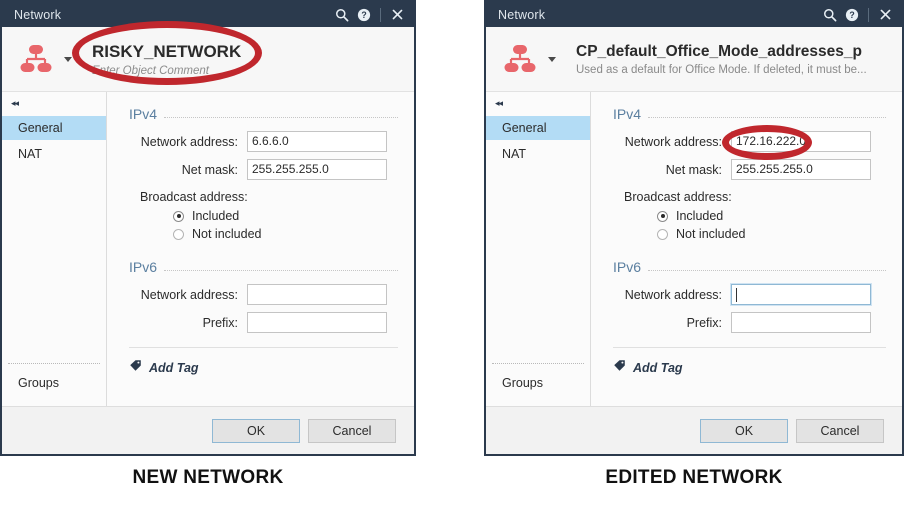  Describe the element at coordinates (208, 477) in the screenshot. I see `caption-new-network: NEW NETWORK` at that location.